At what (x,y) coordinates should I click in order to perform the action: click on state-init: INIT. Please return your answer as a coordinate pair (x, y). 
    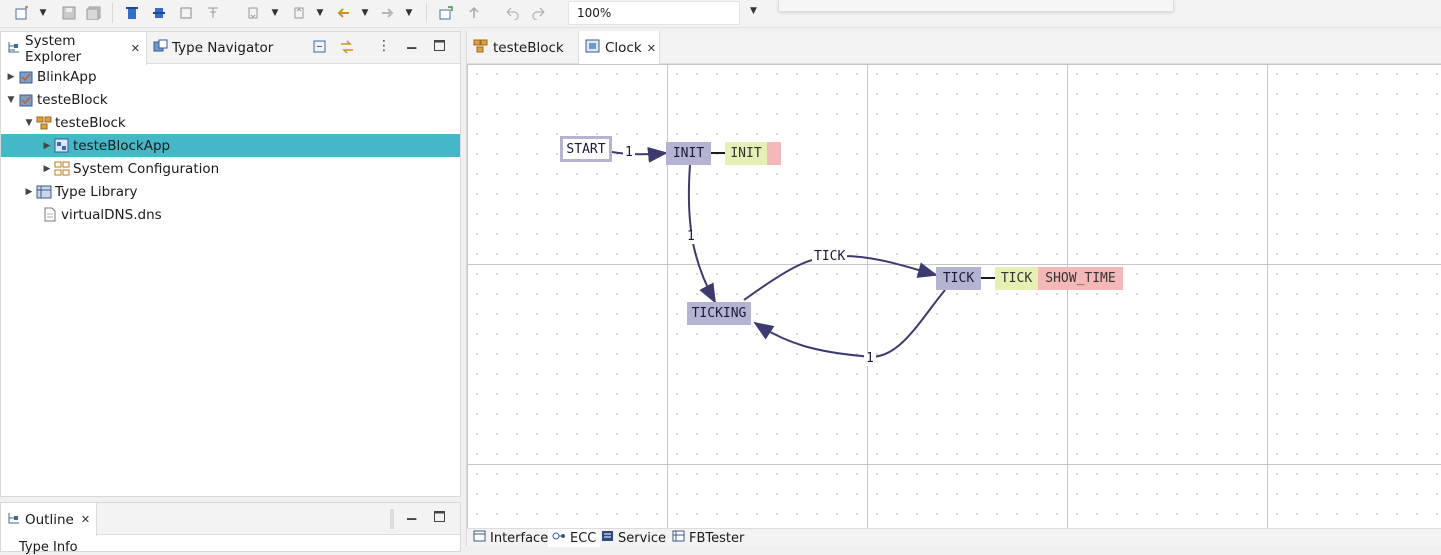
    Looking at the image, I should click on (688, 153).